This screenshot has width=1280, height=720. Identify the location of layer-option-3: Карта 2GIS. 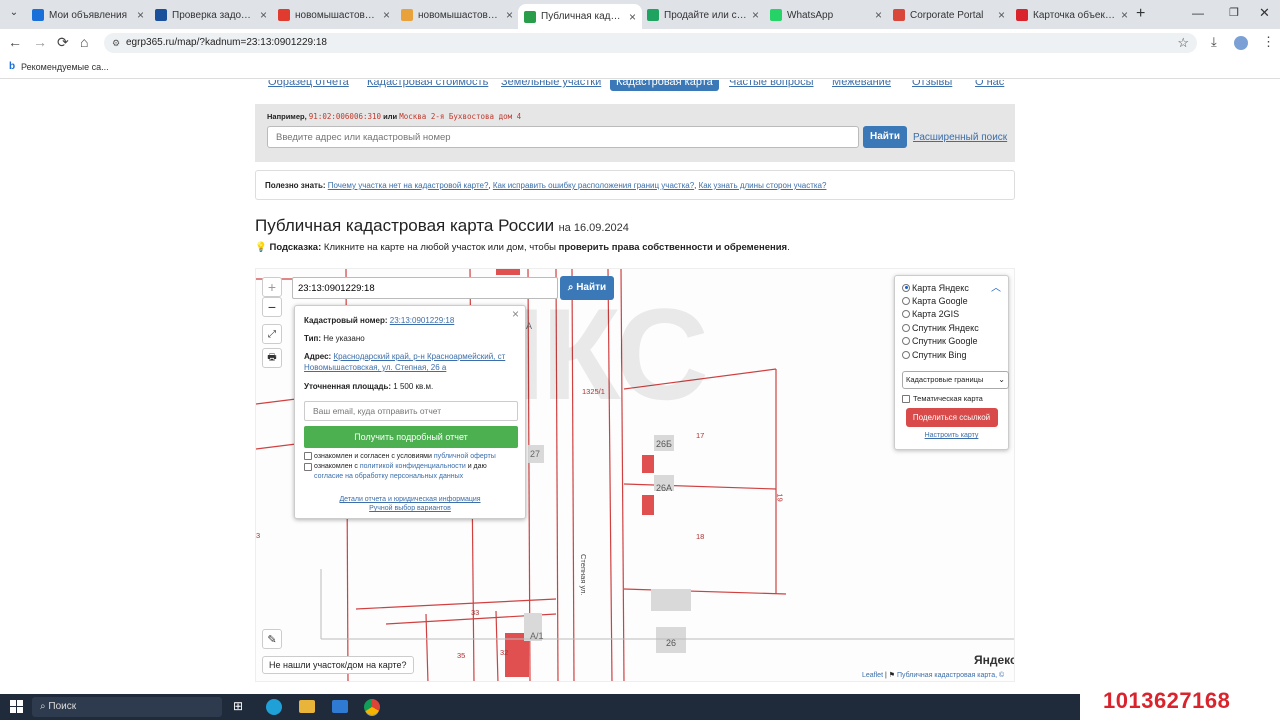
(951, 314).